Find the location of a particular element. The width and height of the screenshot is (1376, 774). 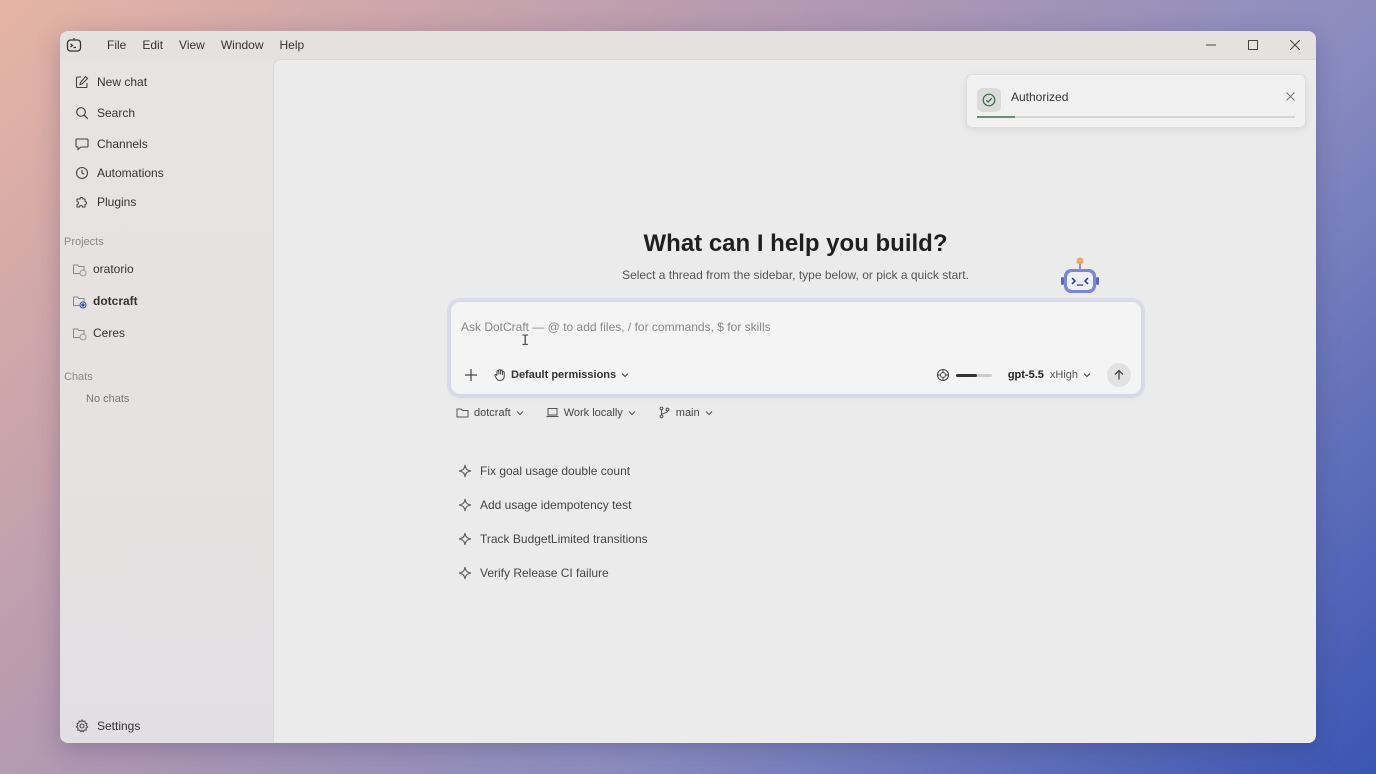

titlebar: File Edit View Window Help is located at coordinates (688, 45).